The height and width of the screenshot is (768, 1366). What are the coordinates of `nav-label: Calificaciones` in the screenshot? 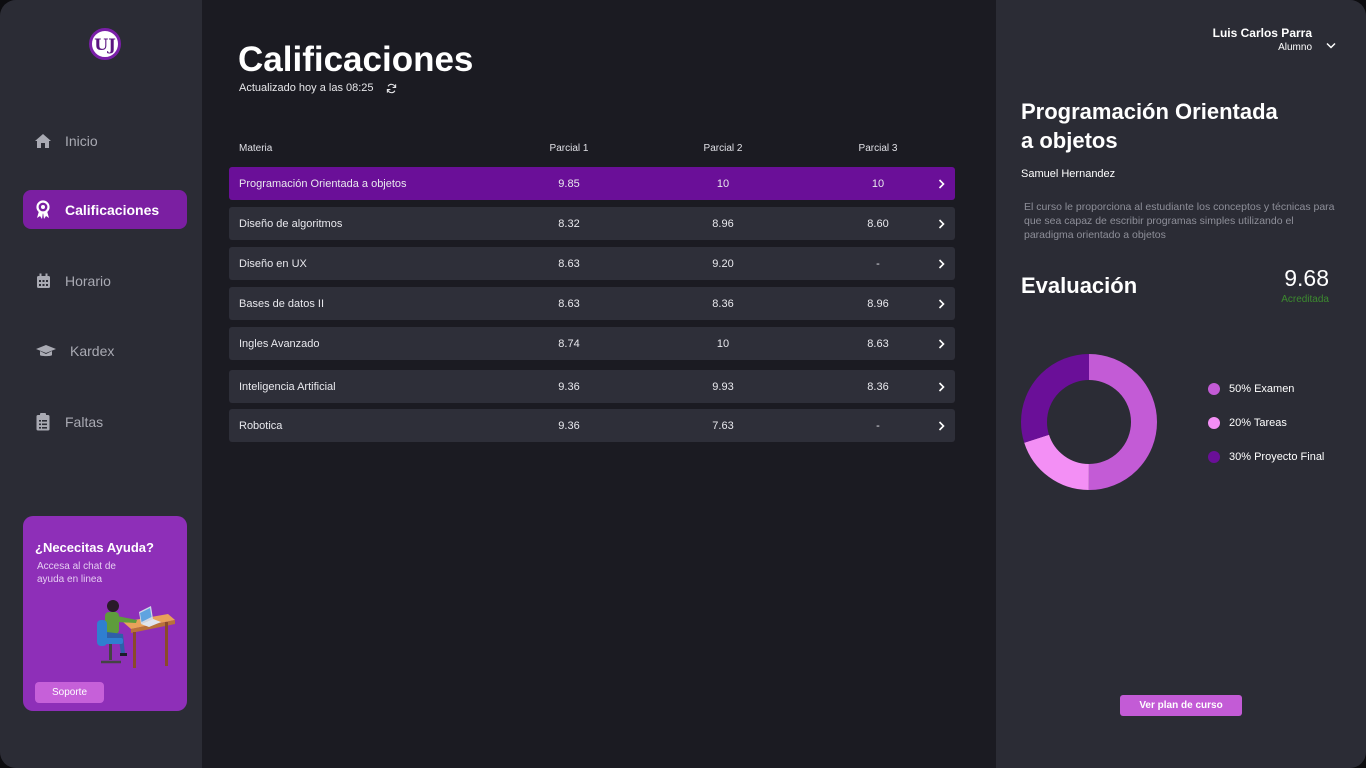 It's located at (112, 209).